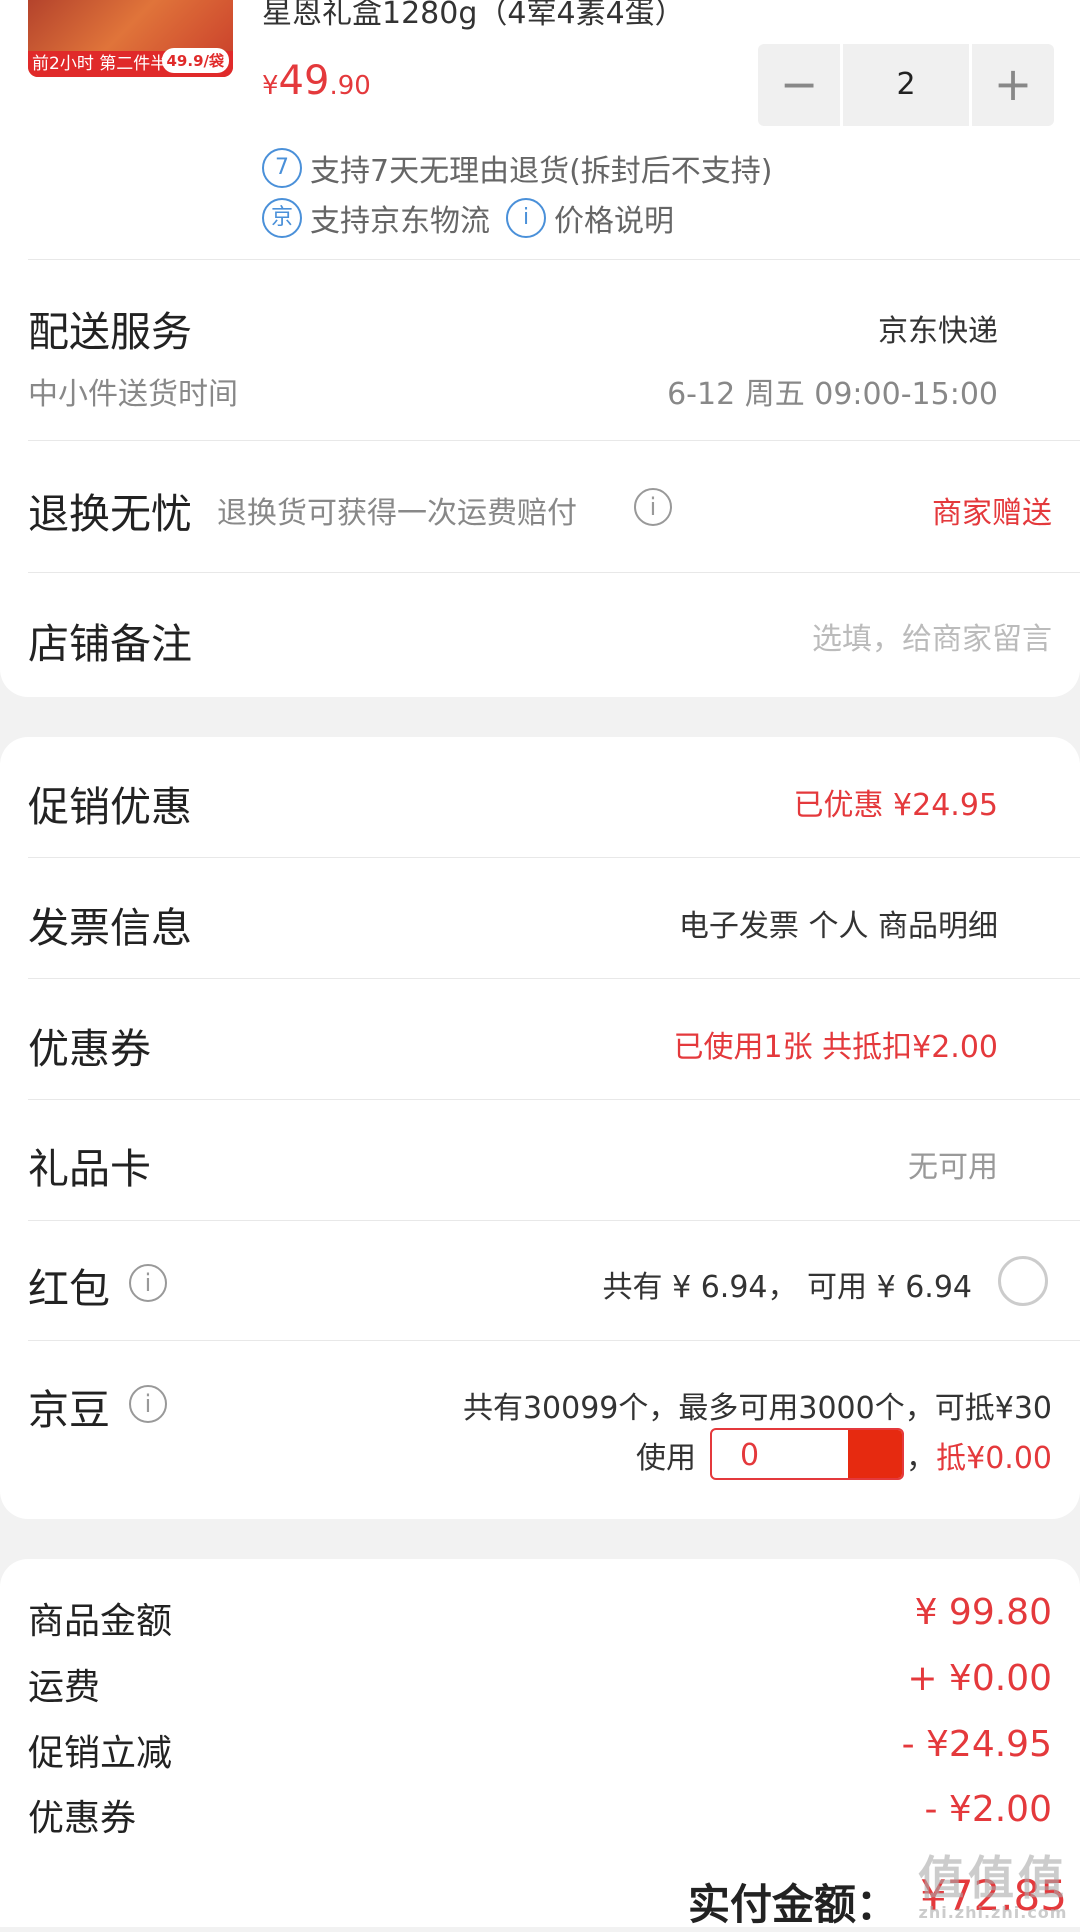  I want to click on red-packet-info-icon: i, so click(148, 1283).